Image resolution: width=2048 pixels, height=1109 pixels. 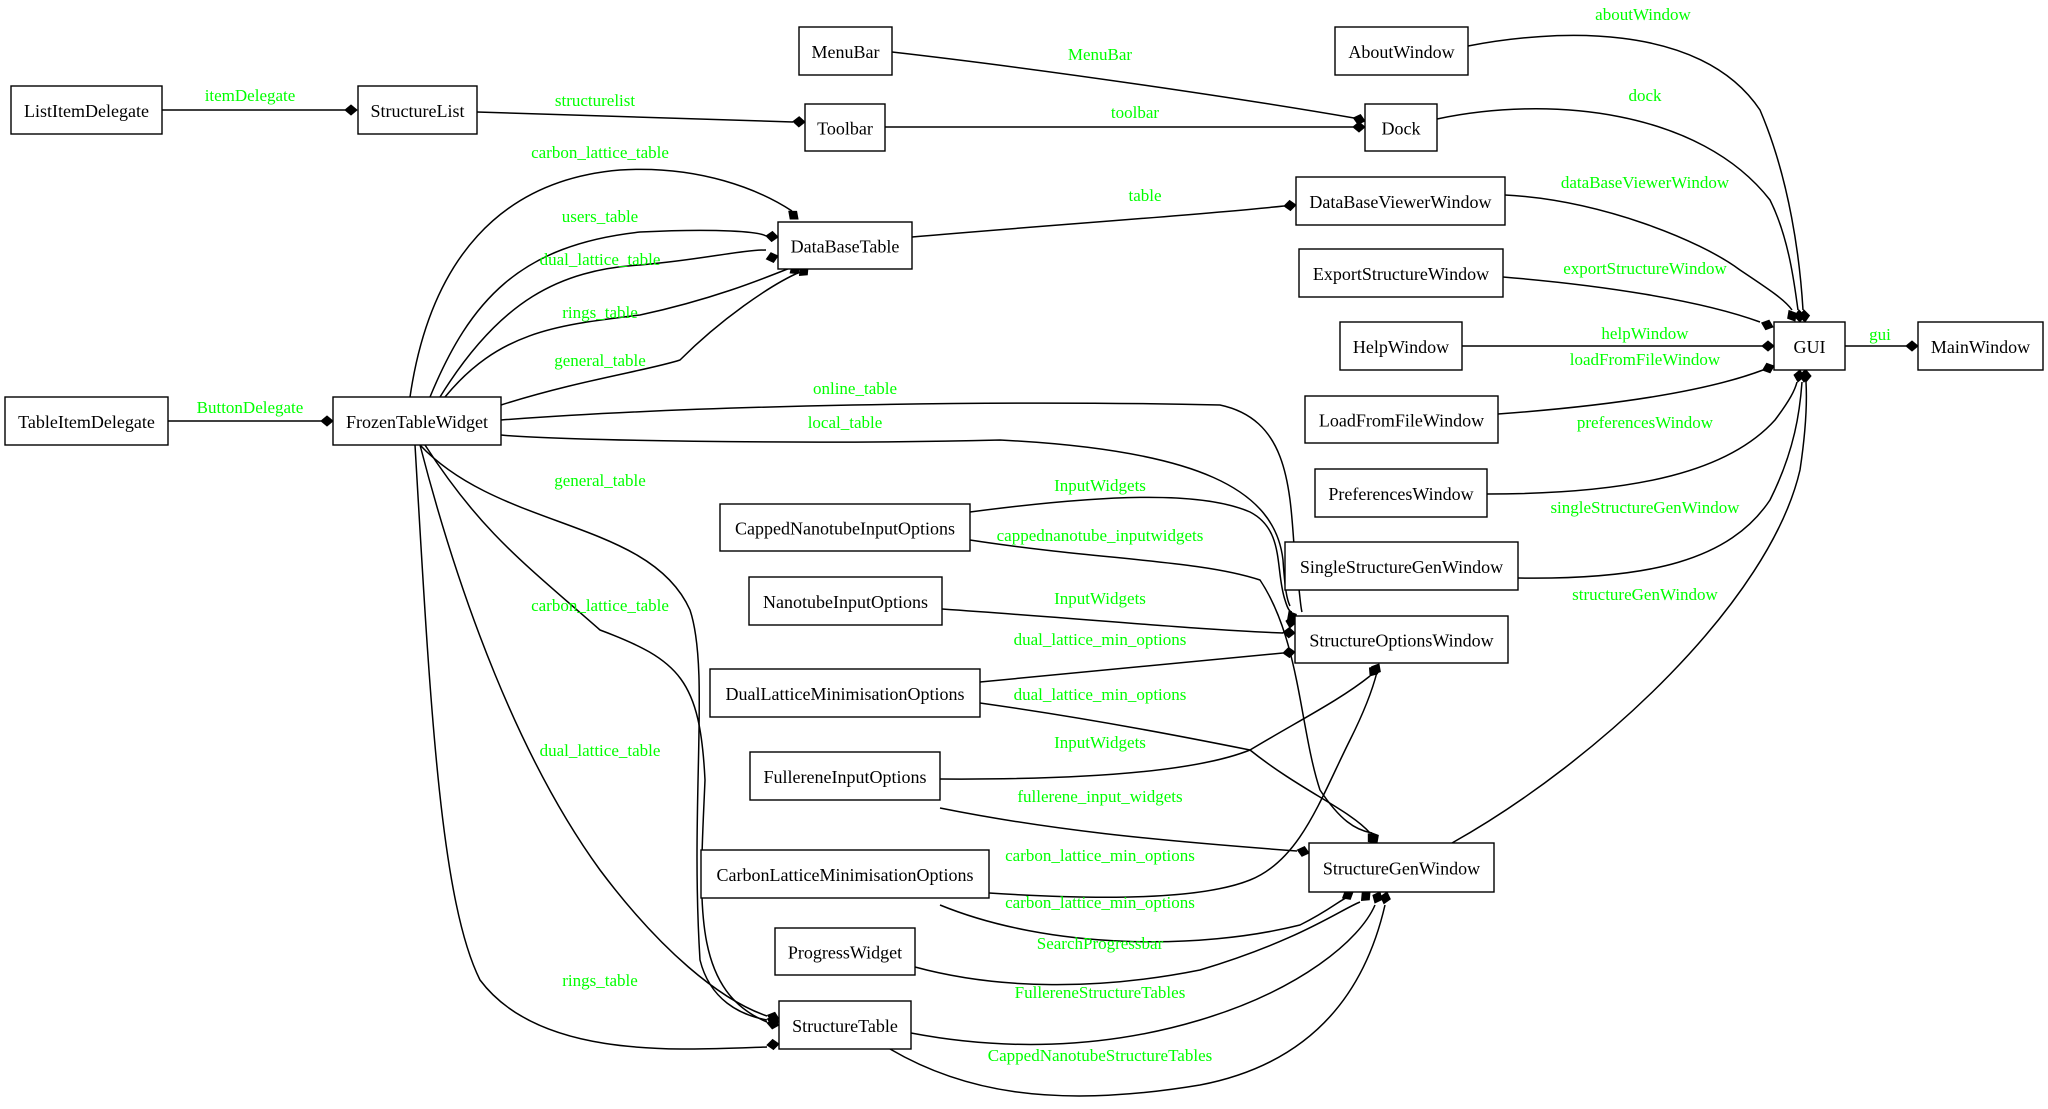 I want to click on edge-label: ButtonDelegate, so click(x=250, y=407).